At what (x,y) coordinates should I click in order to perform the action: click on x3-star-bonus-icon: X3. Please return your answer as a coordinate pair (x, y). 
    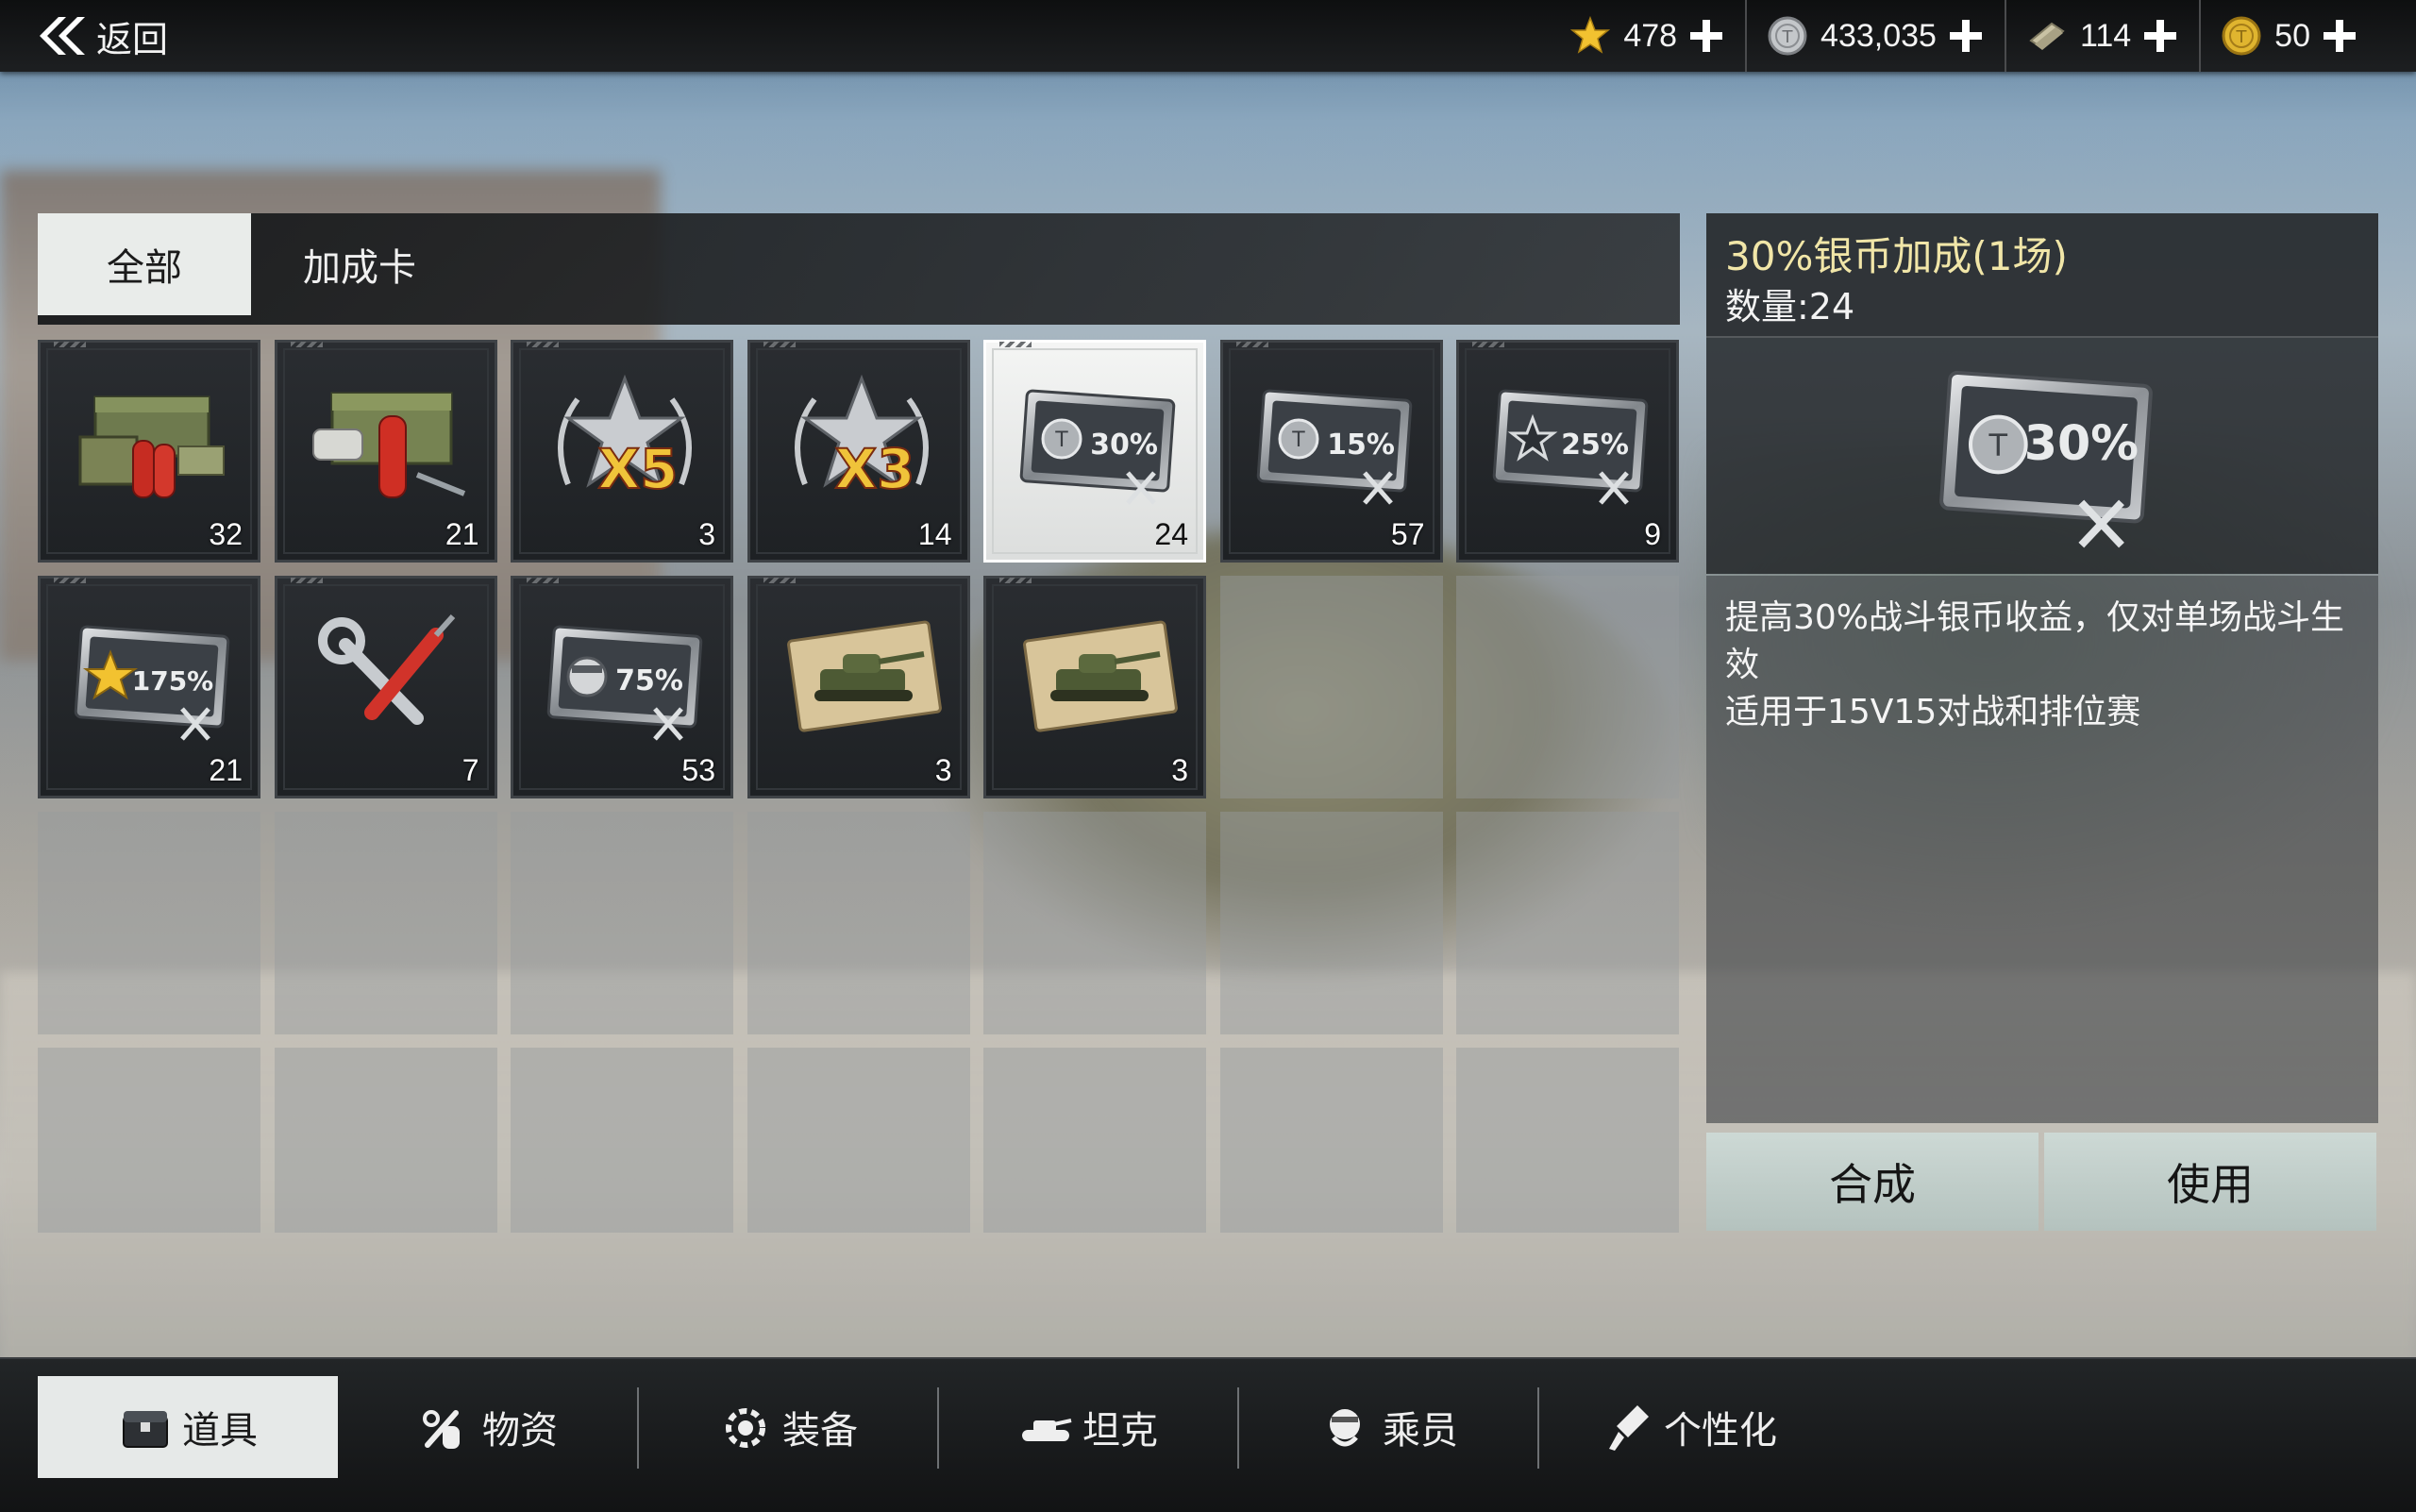
    Looking at the image, I should click on (862, 438).